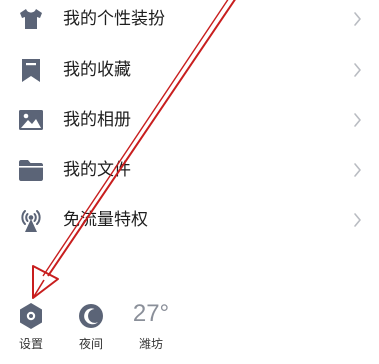  Describe the element at coordinates (31, 316) in the screenshot. I see `gear-icon` at that location.